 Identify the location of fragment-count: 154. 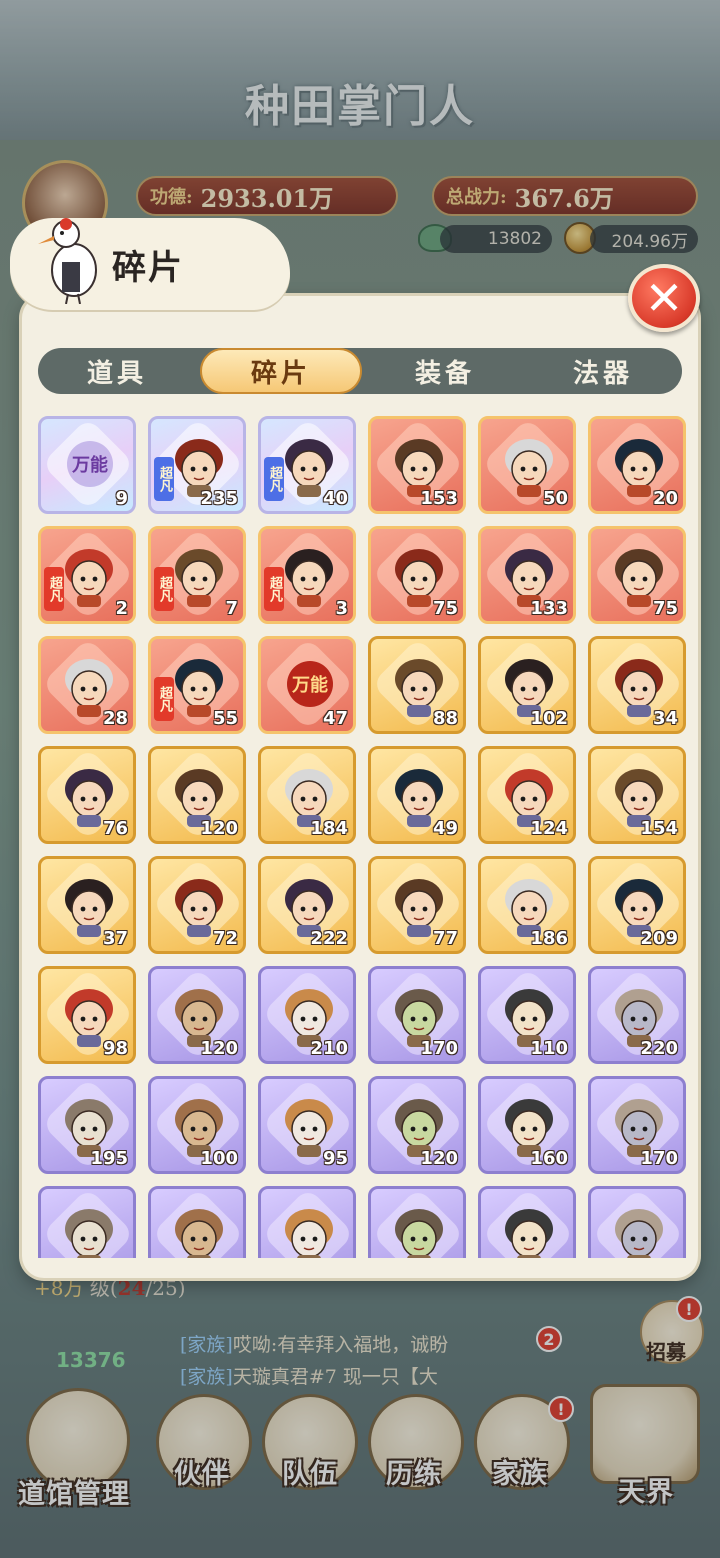
(659, 828).